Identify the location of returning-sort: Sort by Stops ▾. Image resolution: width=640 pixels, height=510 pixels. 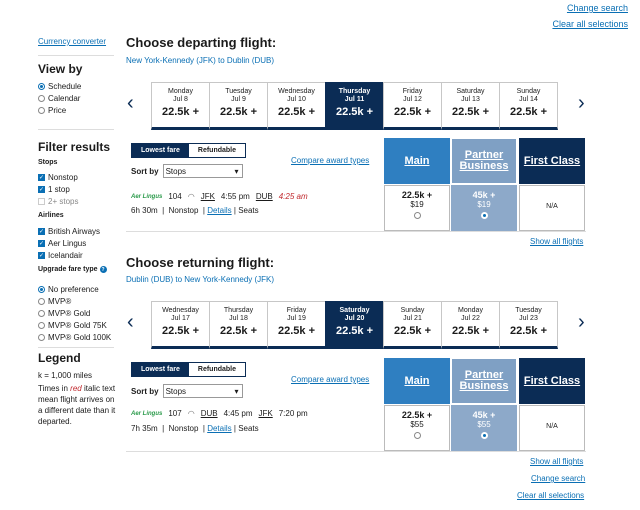
(187, 391).